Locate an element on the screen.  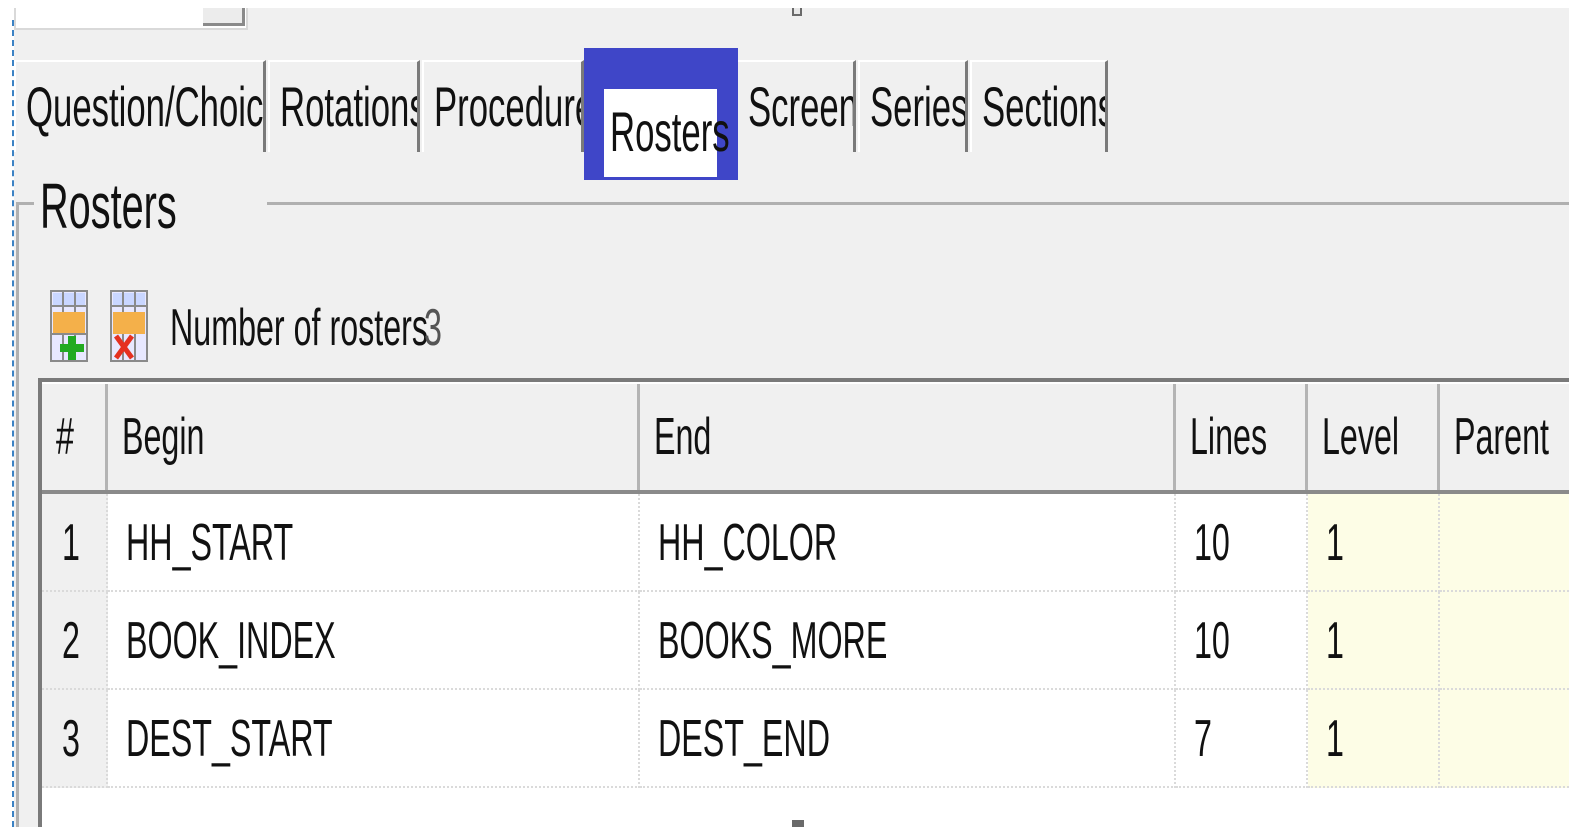
cell-text: HH_START is located at coordinates (210, 543).